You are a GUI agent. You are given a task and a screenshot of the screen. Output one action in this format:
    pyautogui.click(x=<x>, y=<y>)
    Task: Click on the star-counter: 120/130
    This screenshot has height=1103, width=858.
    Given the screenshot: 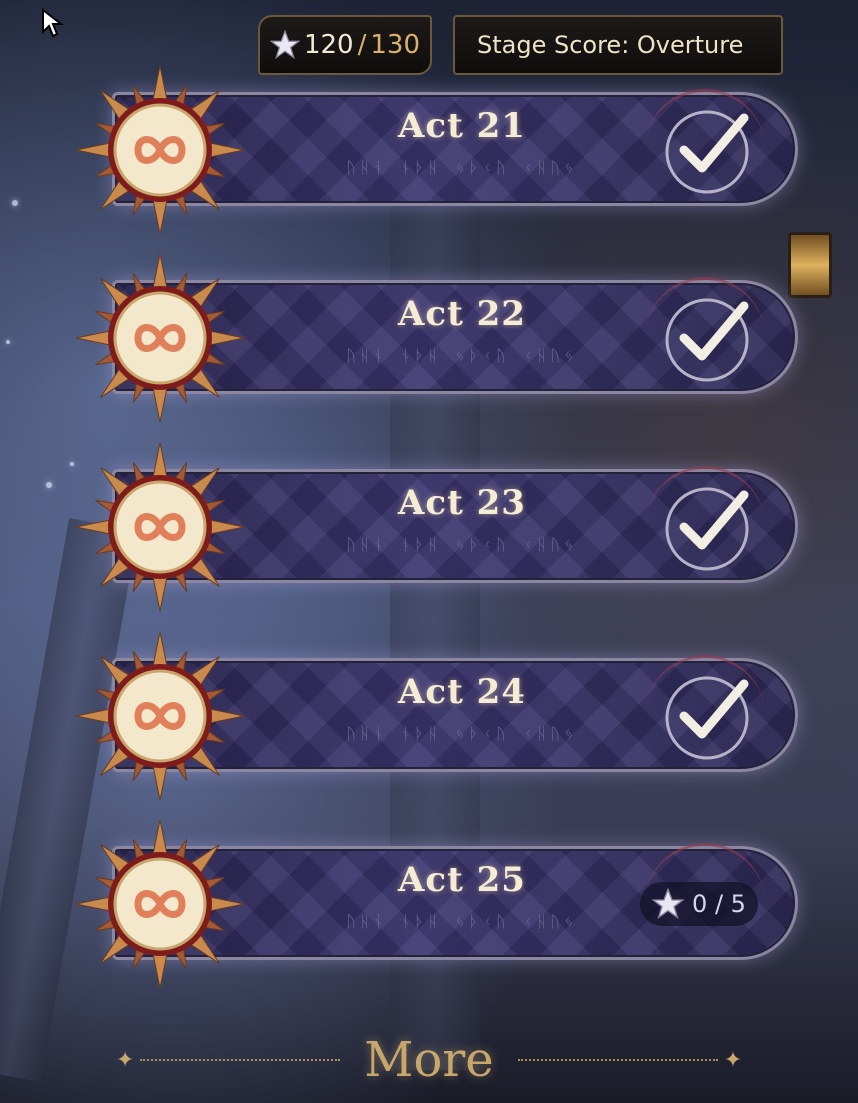 What is the action you would take?
    pyautogui.click(x=345, y=45)
    